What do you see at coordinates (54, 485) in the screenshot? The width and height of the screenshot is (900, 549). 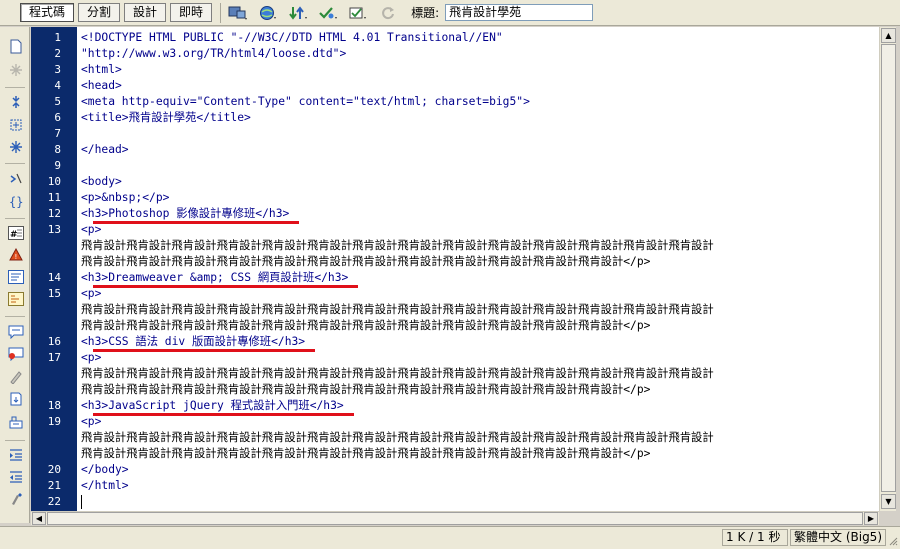 I see `line-number: 21` at bounding box center [54, 485].